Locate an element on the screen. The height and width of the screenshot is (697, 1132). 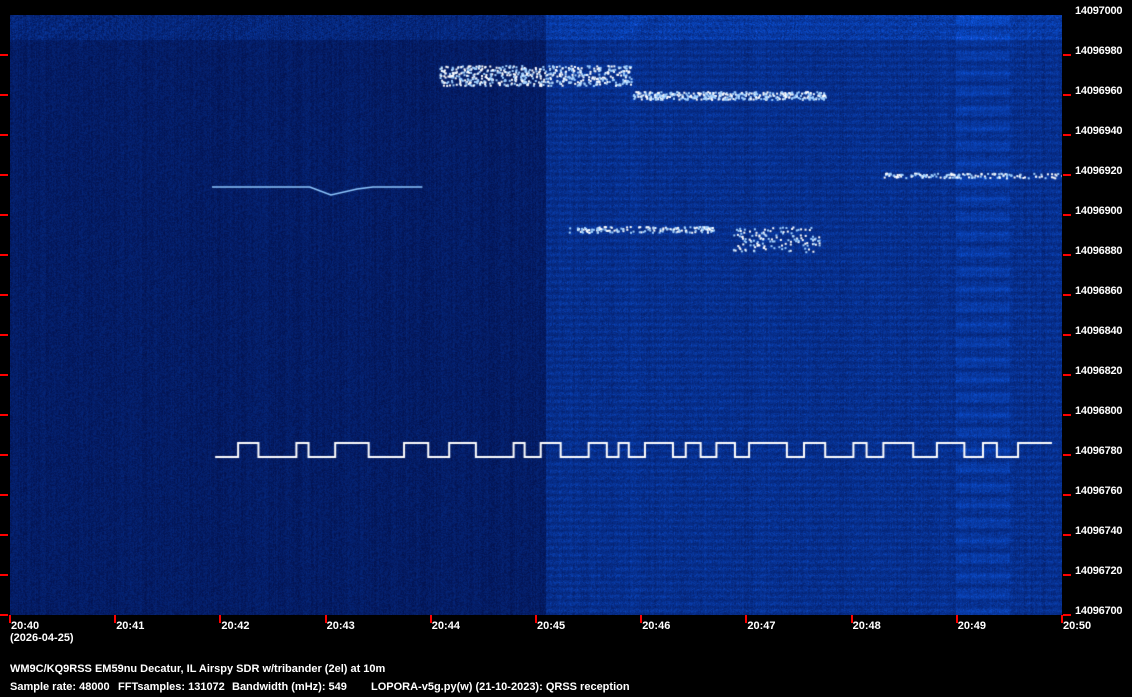
fft-samples: FFTsamples: 131072 is located at coordinates (171, 687).